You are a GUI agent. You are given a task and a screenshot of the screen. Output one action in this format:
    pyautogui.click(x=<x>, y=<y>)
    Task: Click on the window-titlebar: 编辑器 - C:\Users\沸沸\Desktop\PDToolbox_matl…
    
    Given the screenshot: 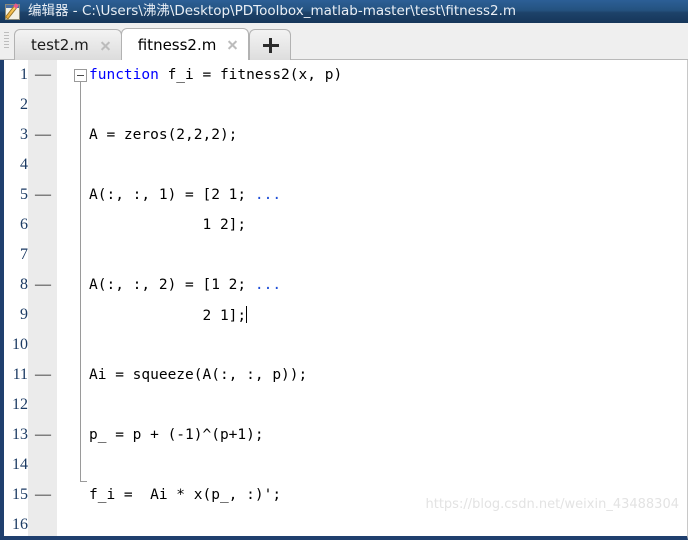 What is the action you would take?
    pyautogui.click(x=344, y=11)
    